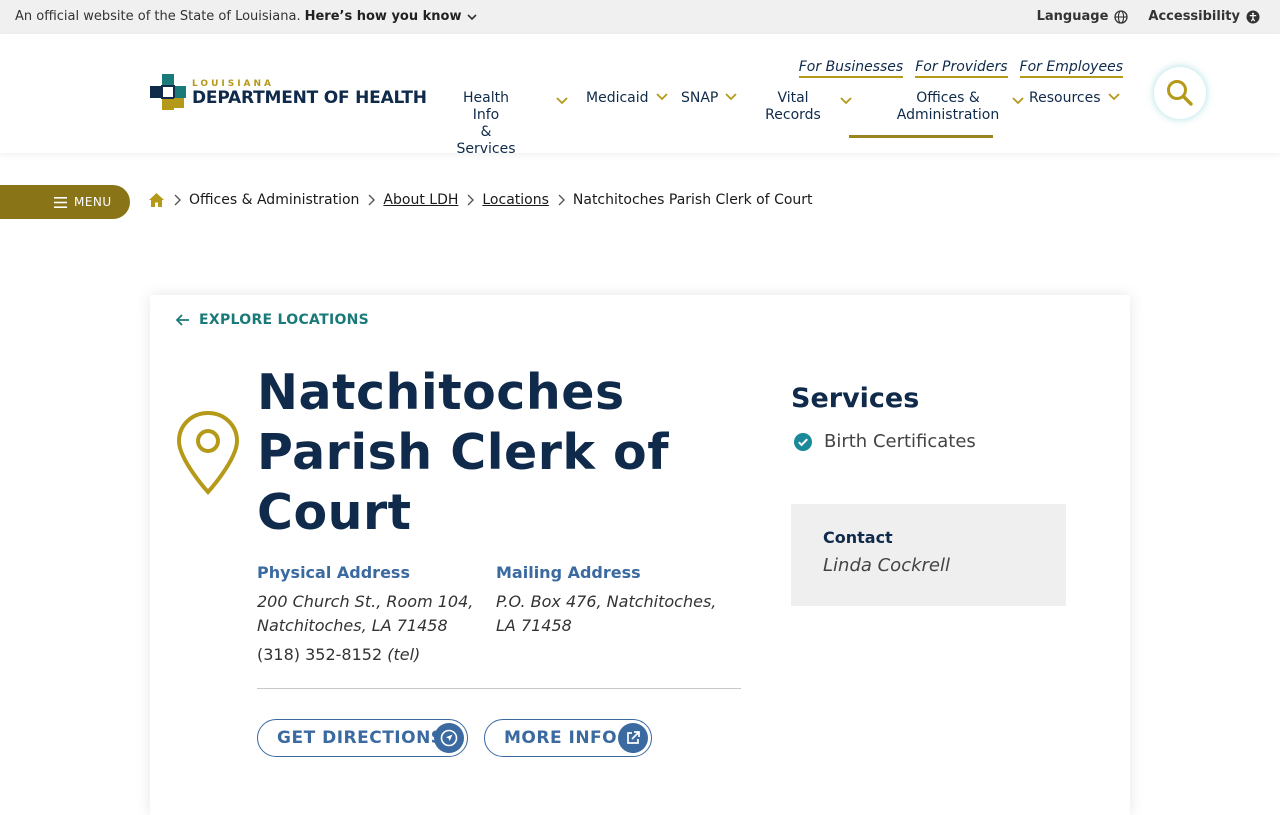  What do you see at coordinates (1071, 68) in the screenshot?
I see `link-for-employees: For Employees` at bounding box center [1071, 68].